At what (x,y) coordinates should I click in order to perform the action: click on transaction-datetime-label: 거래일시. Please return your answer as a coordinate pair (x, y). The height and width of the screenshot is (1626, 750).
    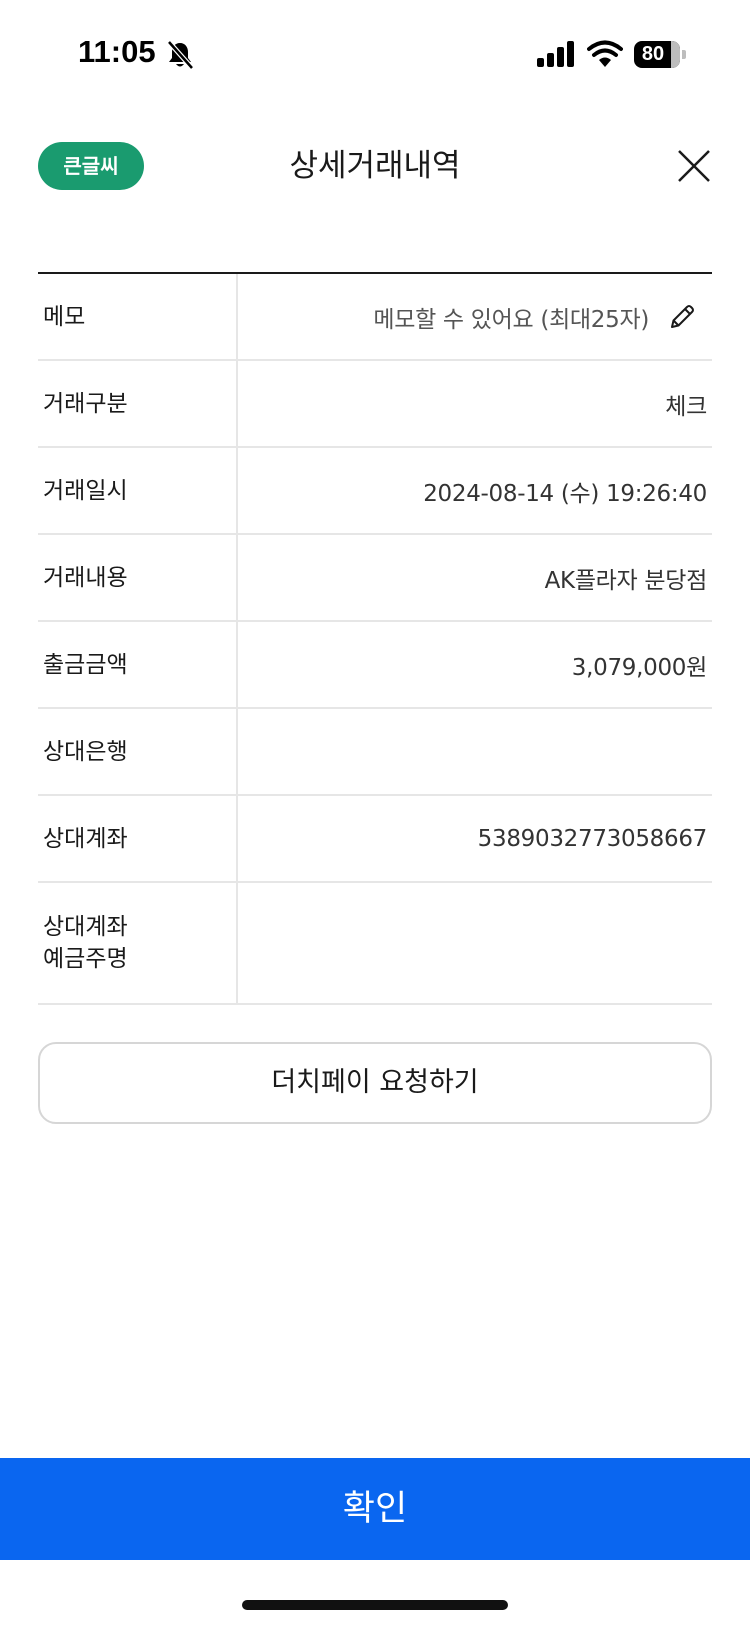
    Looking at the image, I should click on (138, 490).